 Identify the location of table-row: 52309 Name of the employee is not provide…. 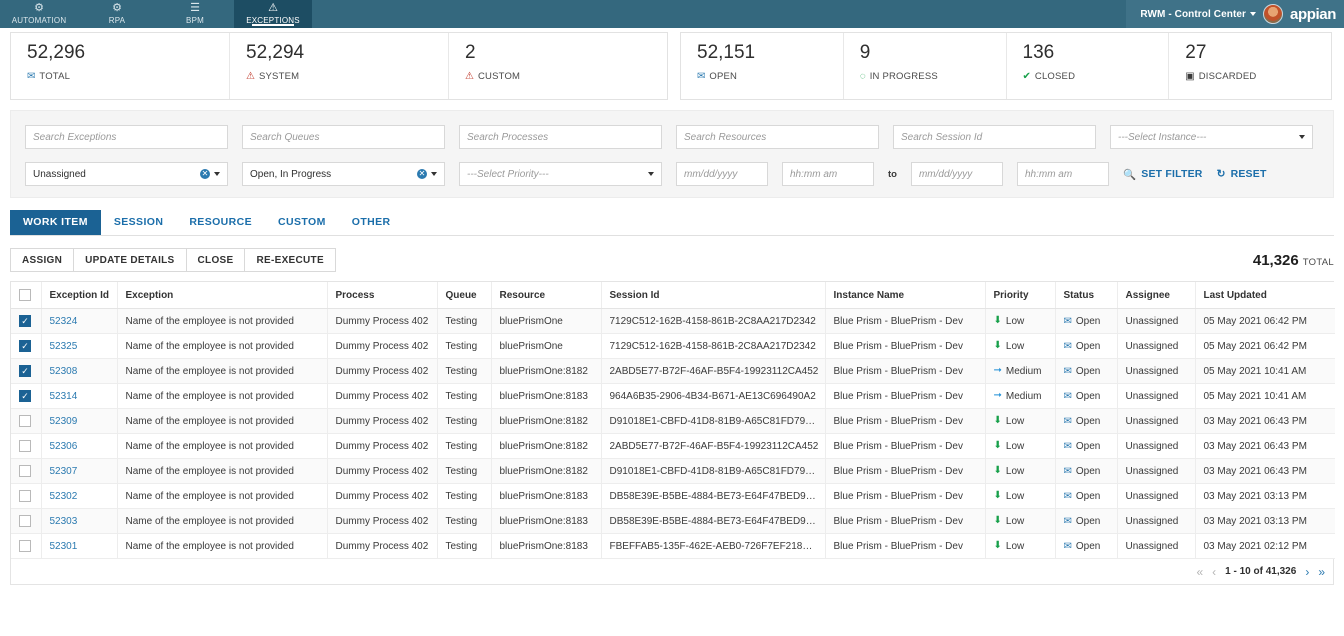
(673, 421).